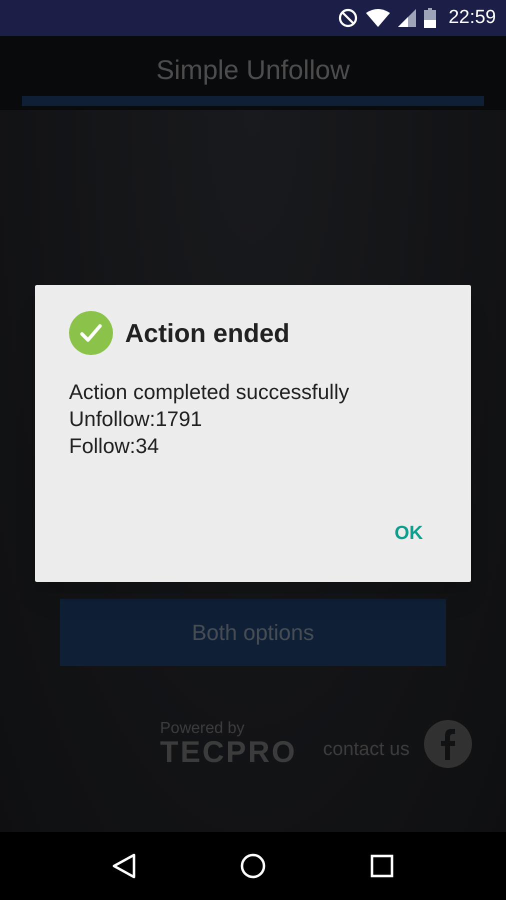 The width and height of the screenshot is (506, 900). I want to click on wifi-icon, so click(378, 18).